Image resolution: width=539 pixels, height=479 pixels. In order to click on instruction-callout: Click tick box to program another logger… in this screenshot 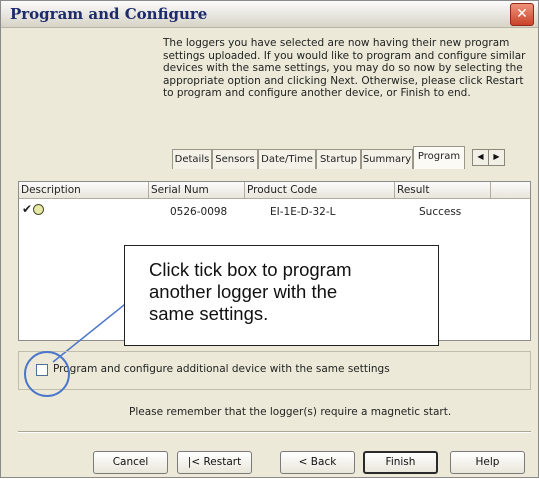, I will do `click(281, 295)`.